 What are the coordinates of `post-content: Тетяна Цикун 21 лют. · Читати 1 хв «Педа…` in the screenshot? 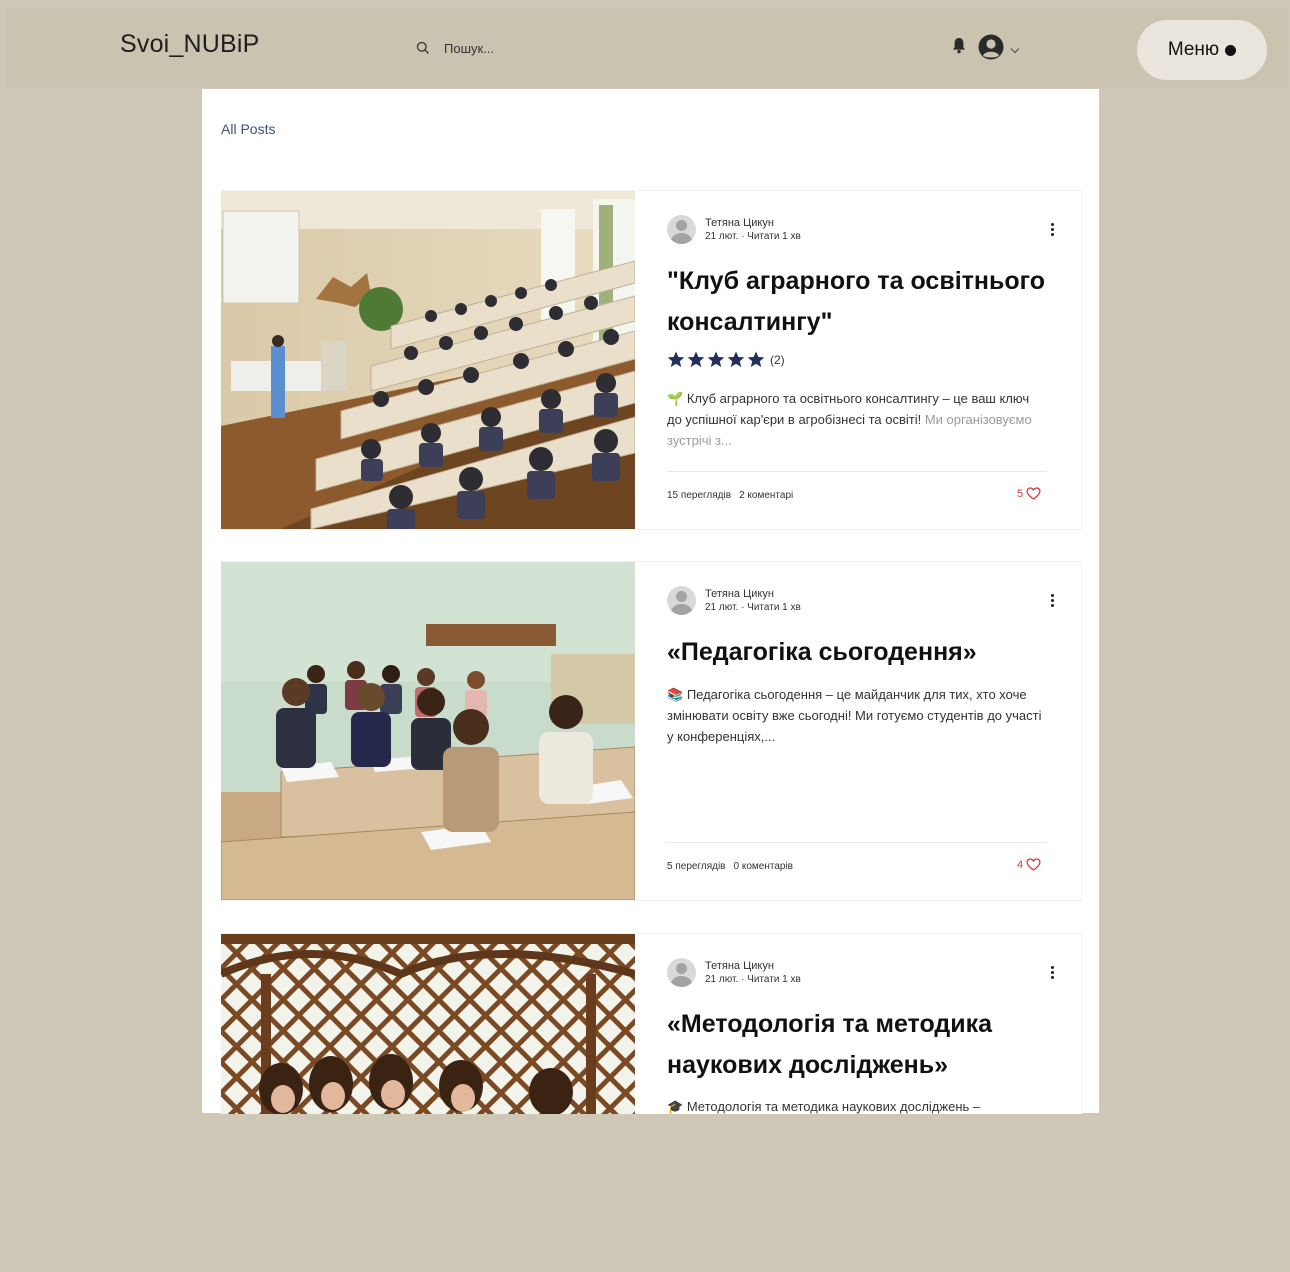 It's located at (860, 731).